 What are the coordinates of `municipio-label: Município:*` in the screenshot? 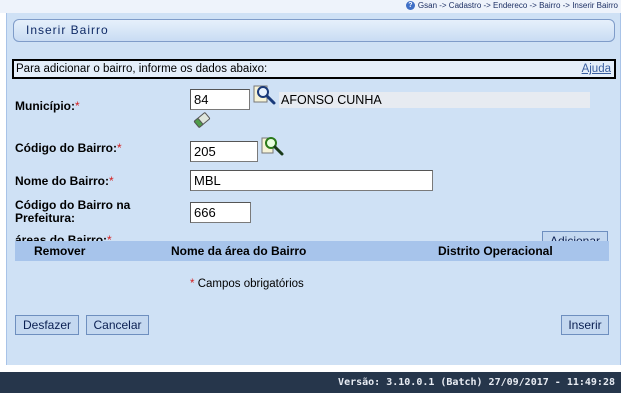 It's located at (47, 106).